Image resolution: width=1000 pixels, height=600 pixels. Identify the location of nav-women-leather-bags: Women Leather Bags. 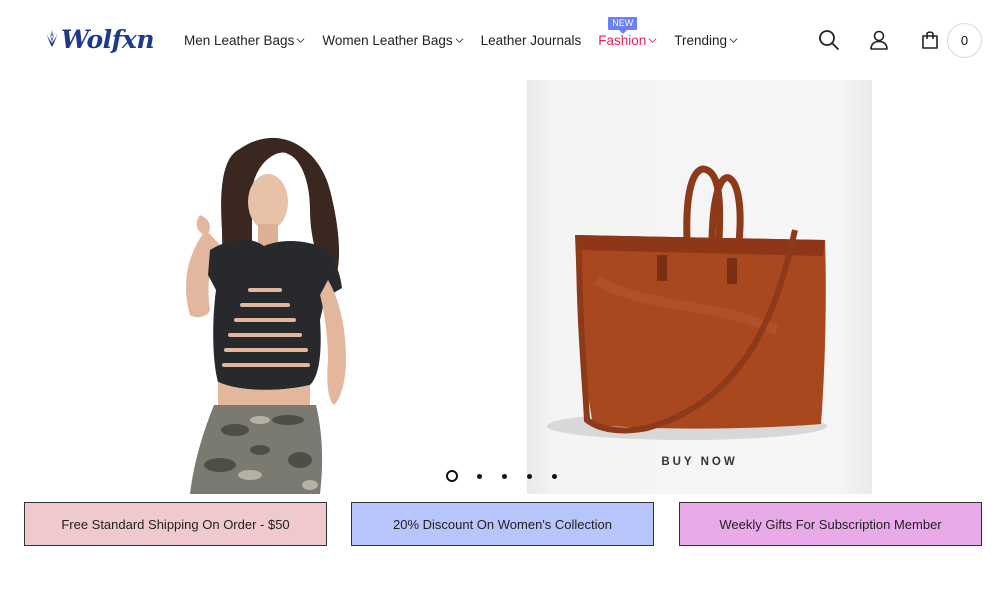
(393, 40).